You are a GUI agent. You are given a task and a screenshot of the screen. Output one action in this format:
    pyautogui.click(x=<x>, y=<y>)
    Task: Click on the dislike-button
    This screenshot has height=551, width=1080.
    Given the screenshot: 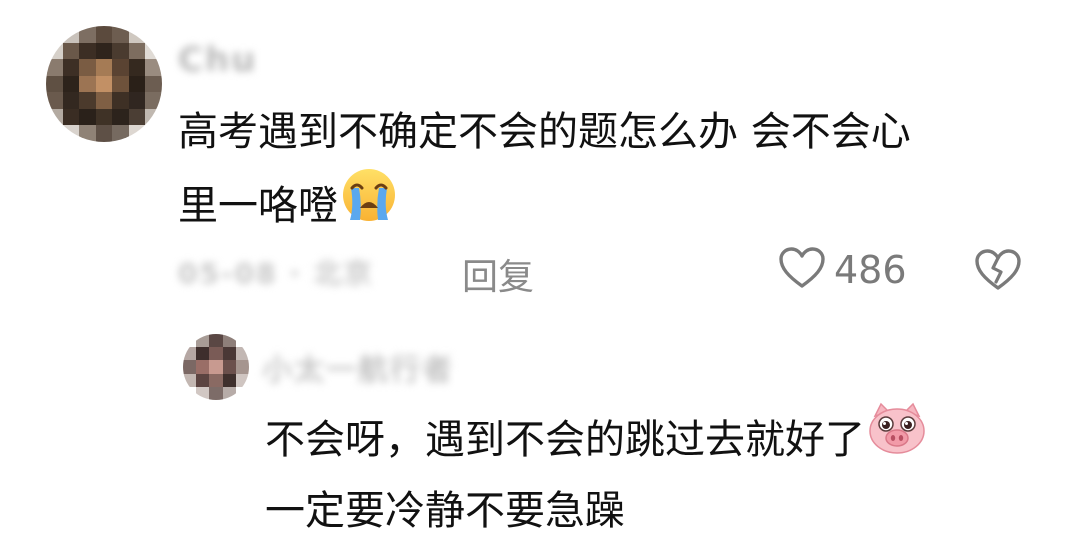 What is the action you would take?
    pyautogui.click(x=998, y=272)
    